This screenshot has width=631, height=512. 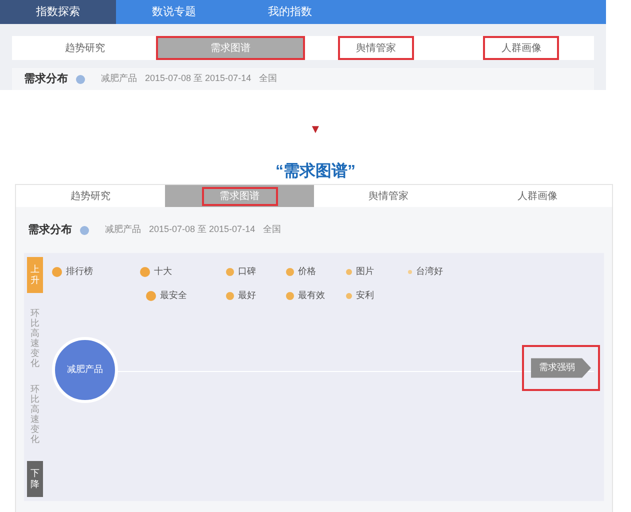 I want to click on keyword-tag: 最好, so click(x=241, y=295).